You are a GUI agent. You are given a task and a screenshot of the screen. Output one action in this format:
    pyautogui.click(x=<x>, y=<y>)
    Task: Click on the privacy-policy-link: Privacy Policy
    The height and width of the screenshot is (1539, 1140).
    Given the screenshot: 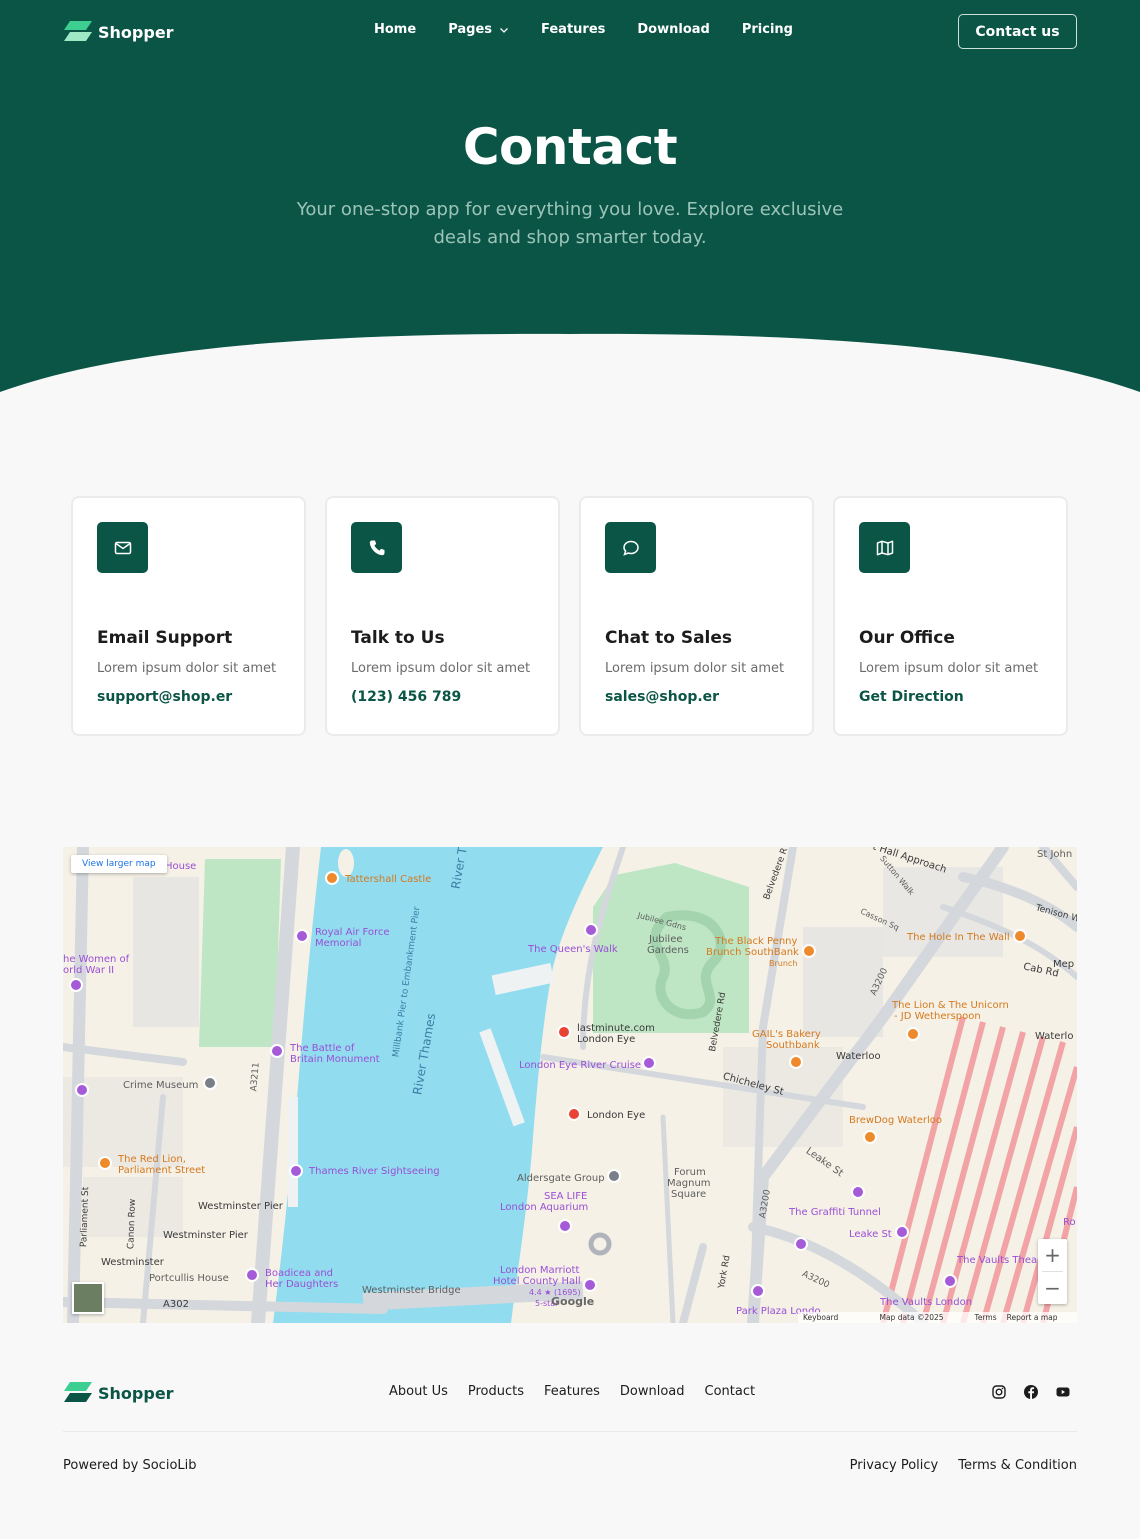 What is the action you would take?
    pyautogui.click(x=894, y=1465)
    